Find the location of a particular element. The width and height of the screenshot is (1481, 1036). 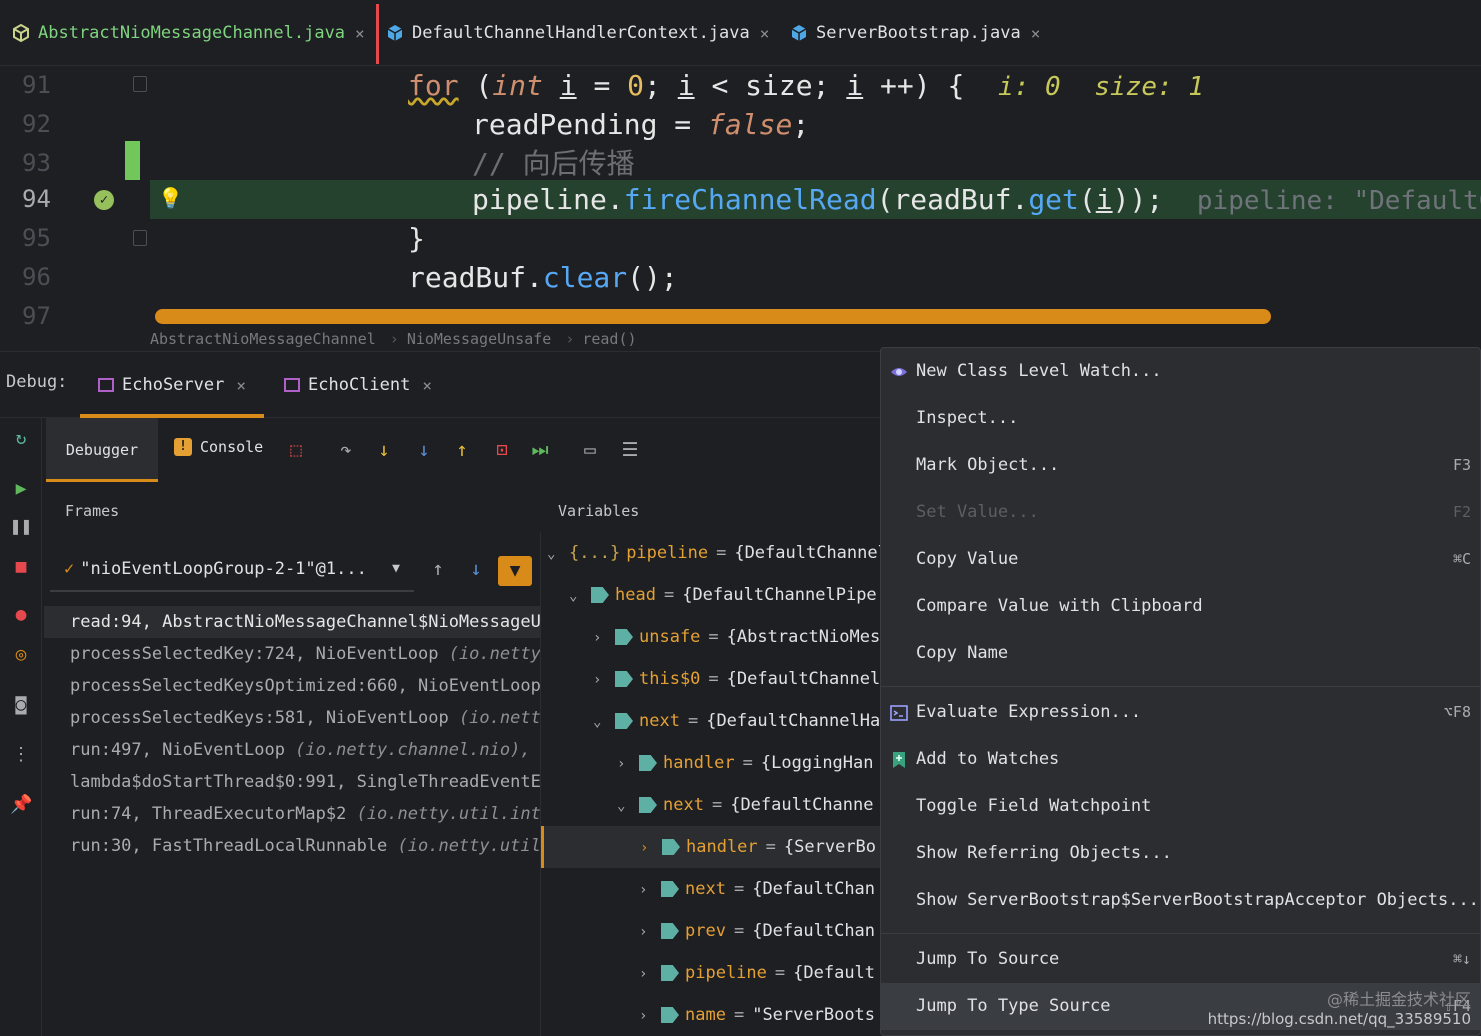

breadcrumb-item: read() is located at coordinates (609, 339).